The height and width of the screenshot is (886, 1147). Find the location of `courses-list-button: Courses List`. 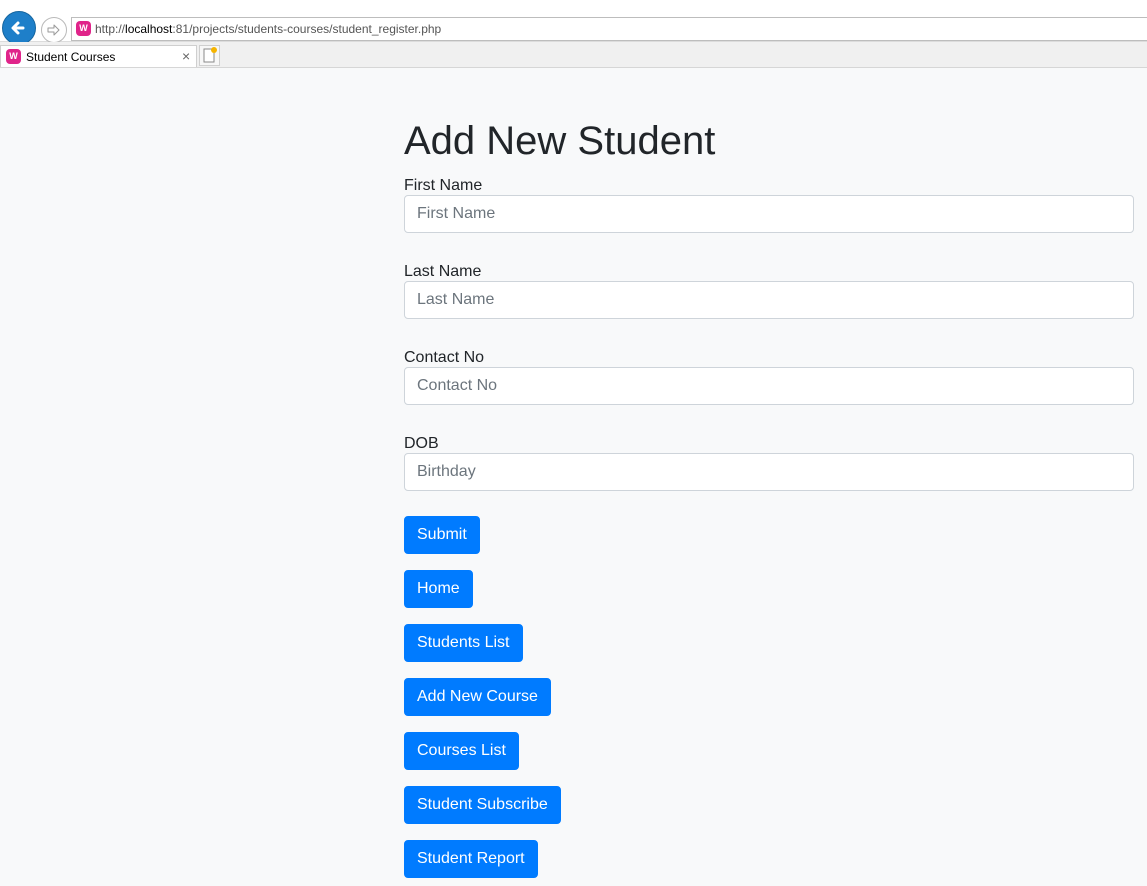

courses-list-button: Courses List is located at coordinates (461, 751).